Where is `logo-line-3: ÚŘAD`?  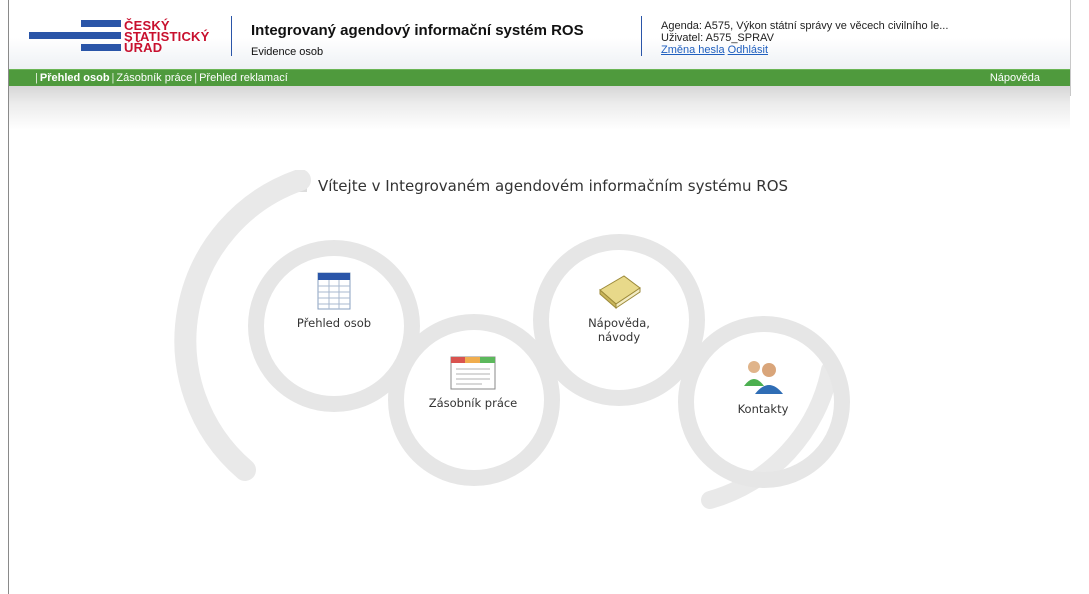
logo-line-3: ÚŘAD is located at coordinates (143, 47).